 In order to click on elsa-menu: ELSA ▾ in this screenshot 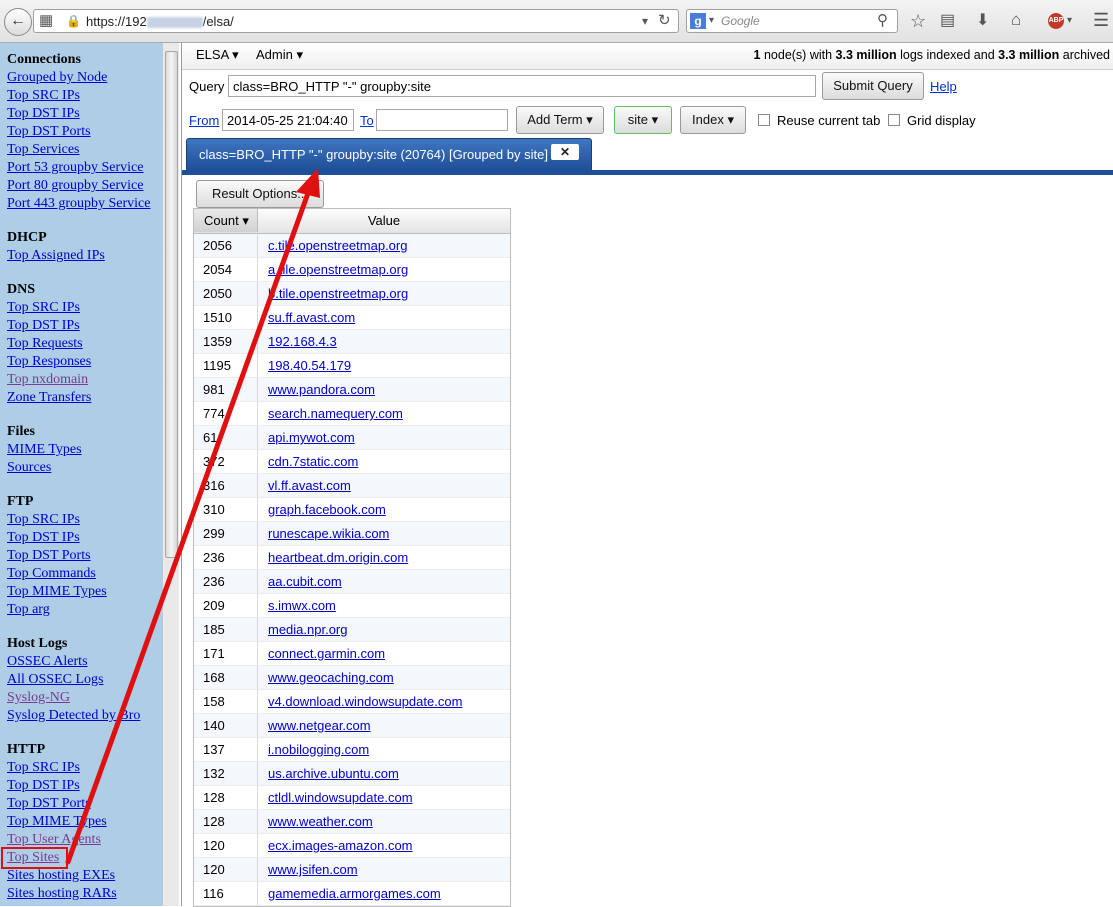, I will do `click(217, 55)`.